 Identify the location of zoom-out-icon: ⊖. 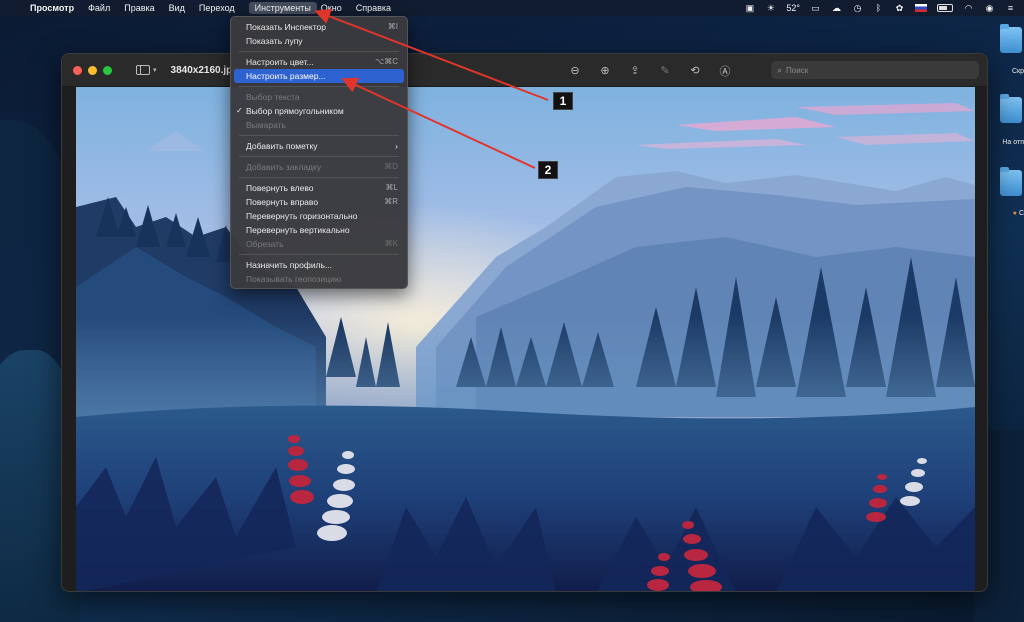
(575, 70).